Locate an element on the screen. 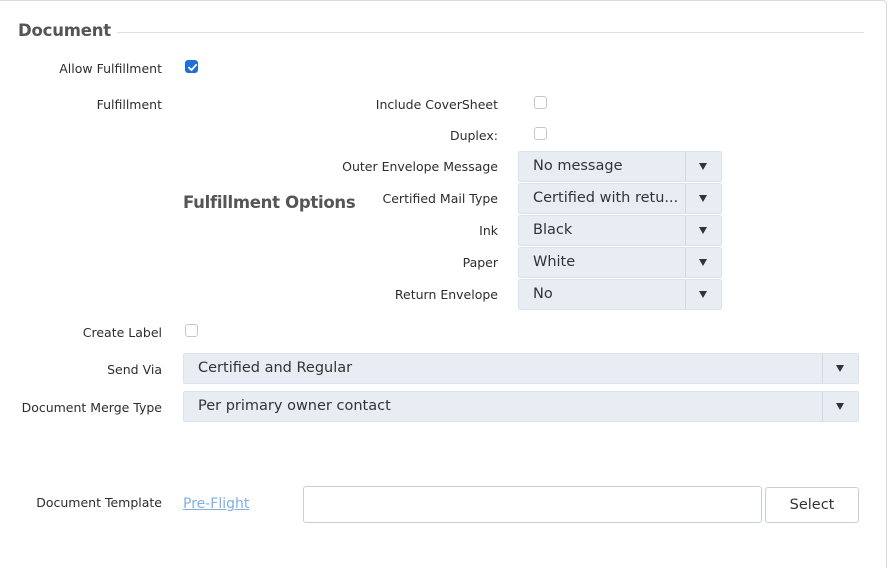 This screenshot has height=568, width=889. document-merge-type-label: Document Merge Type is located at coordinates (91, 407).